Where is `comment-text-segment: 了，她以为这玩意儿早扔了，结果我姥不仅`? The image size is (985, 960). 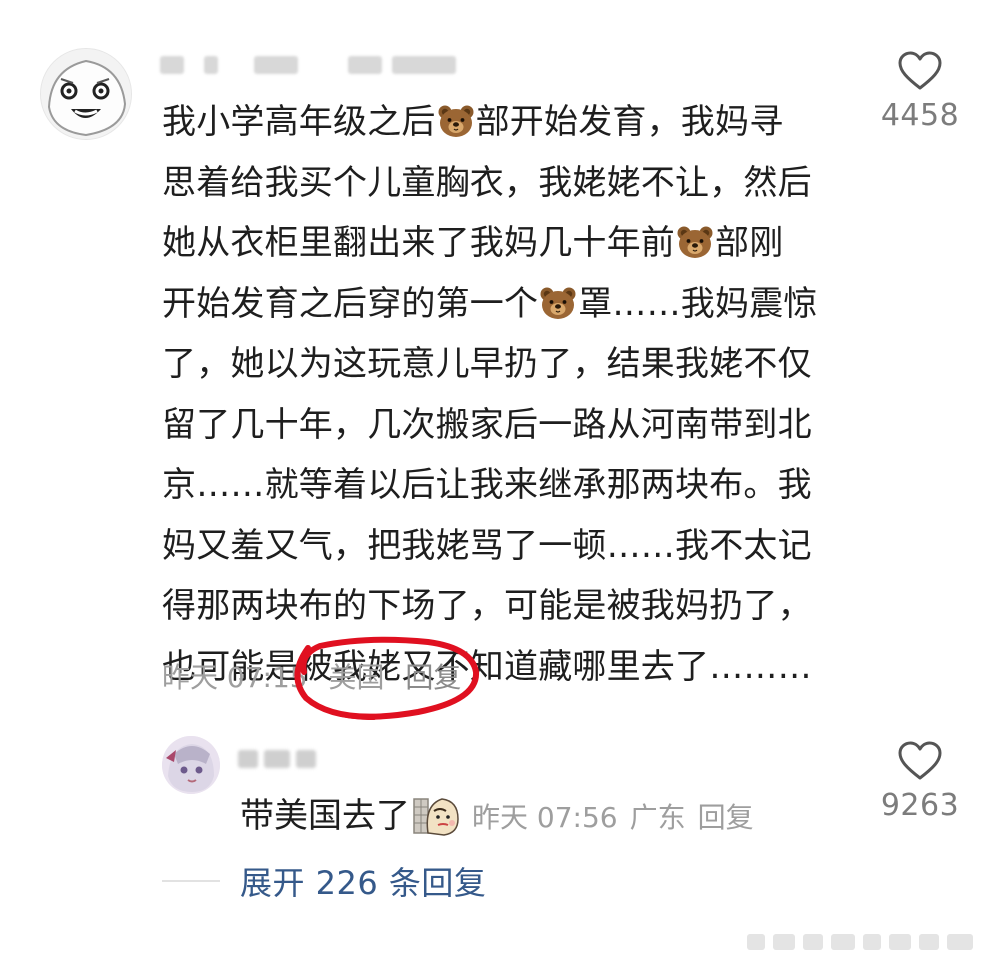 comment-text-segment: 了，她以为这玩意儿早扔了，结果我姥不仅 is located at coordinates (487, 364).